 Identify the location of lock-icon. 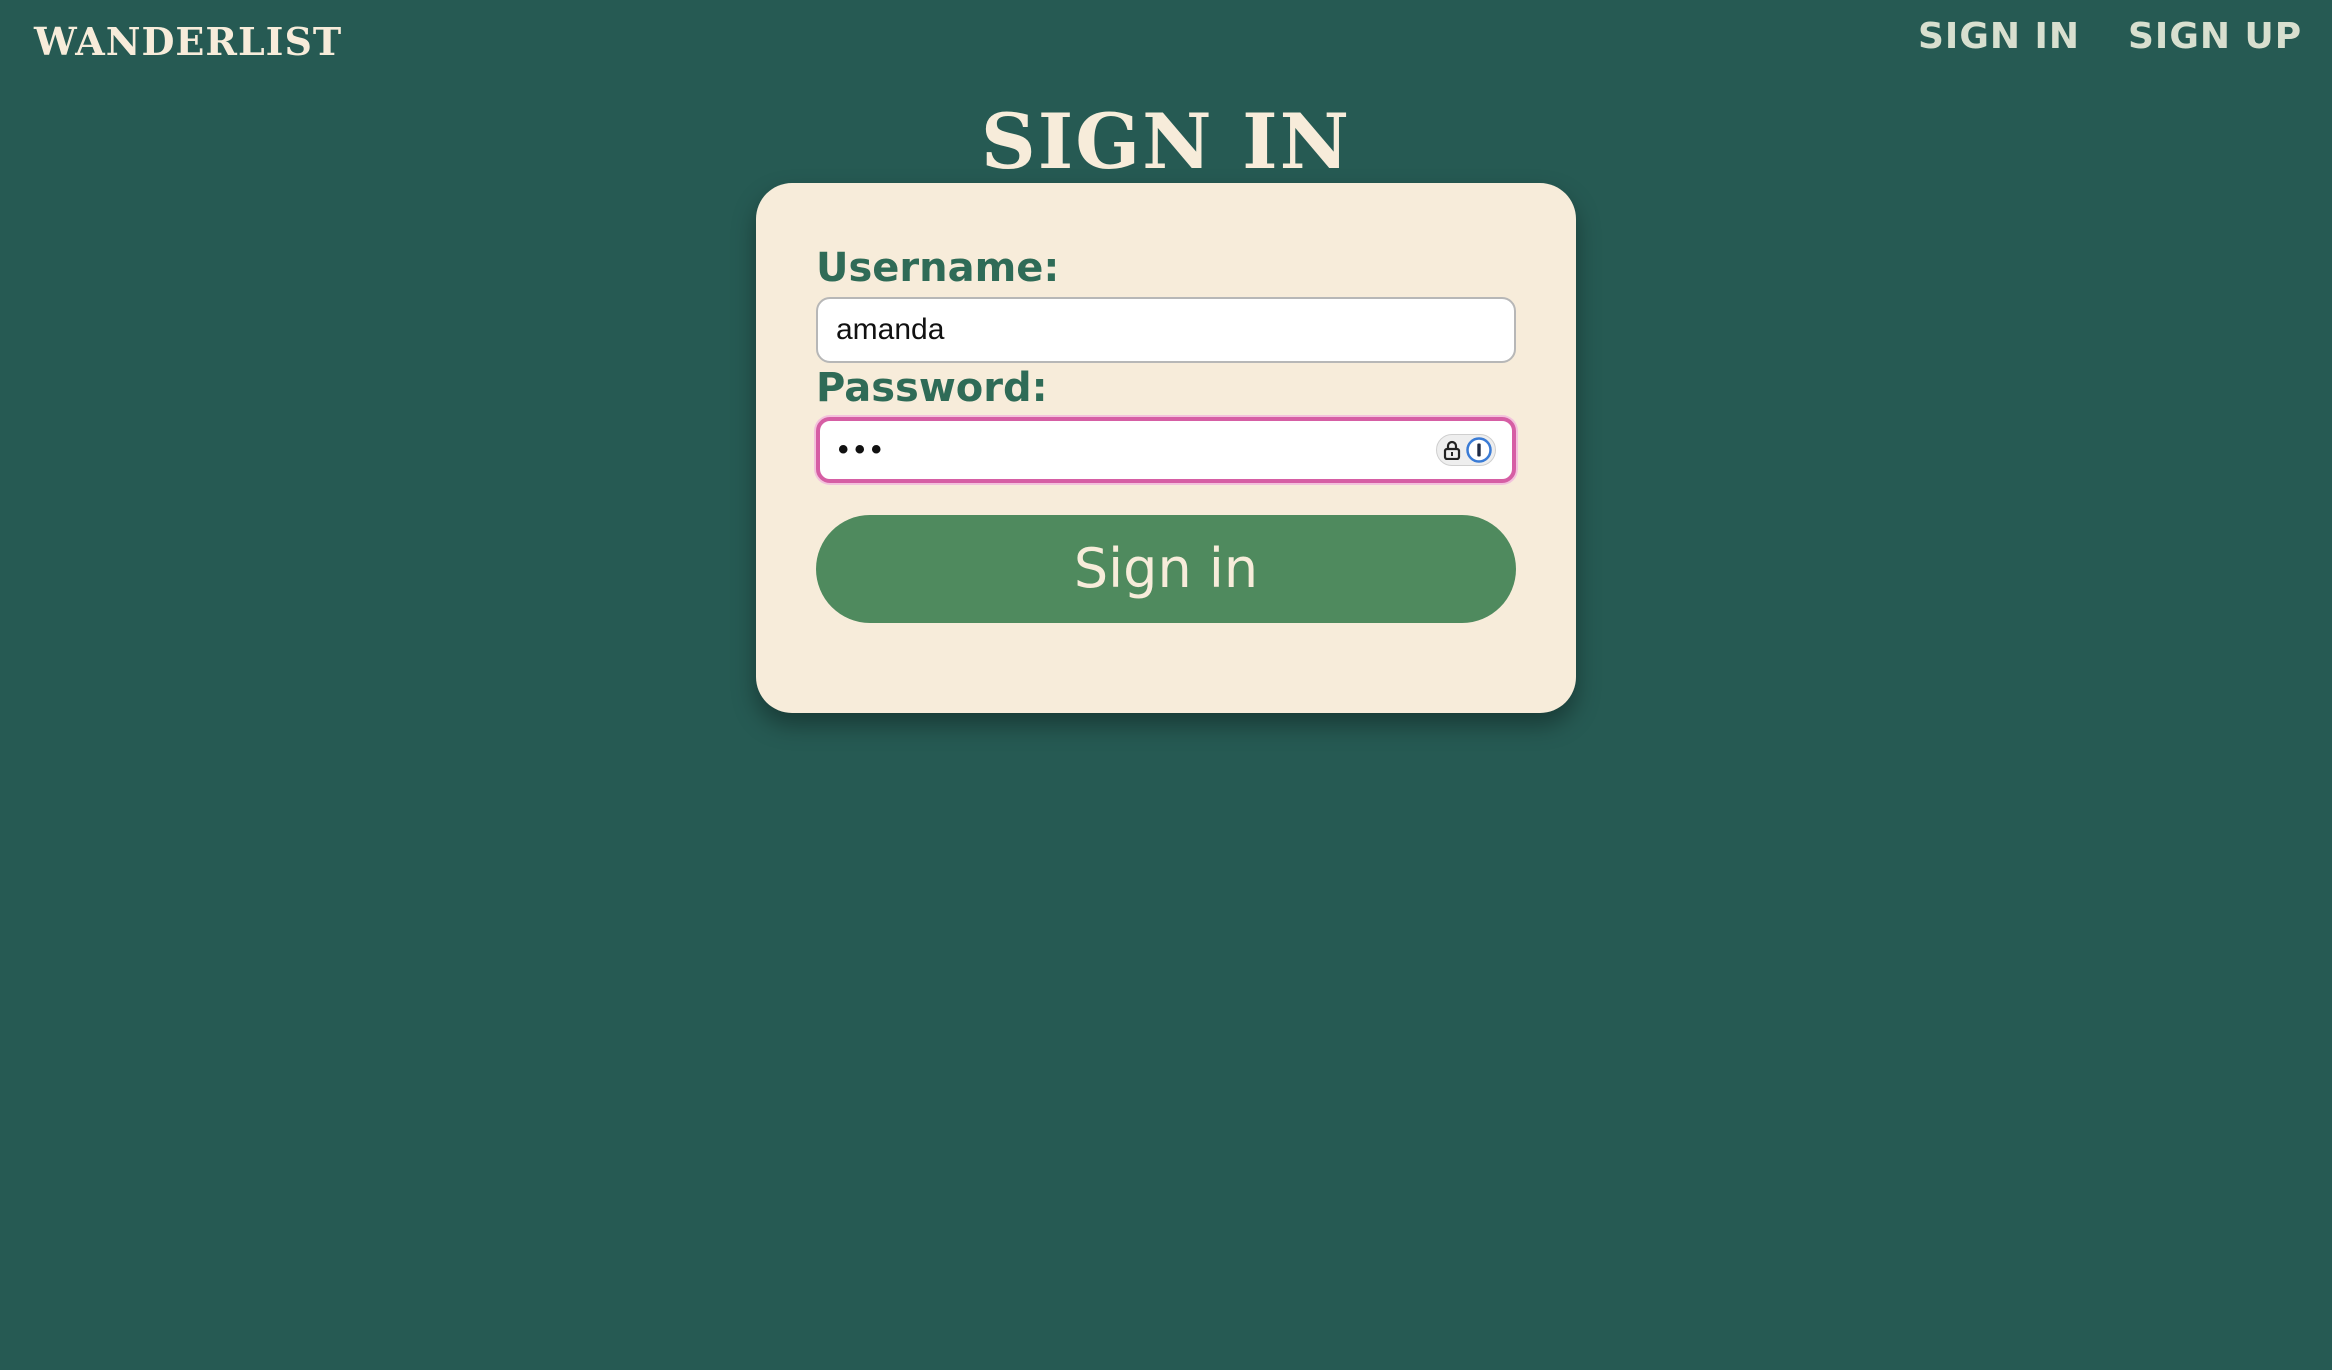
(1452, 450).